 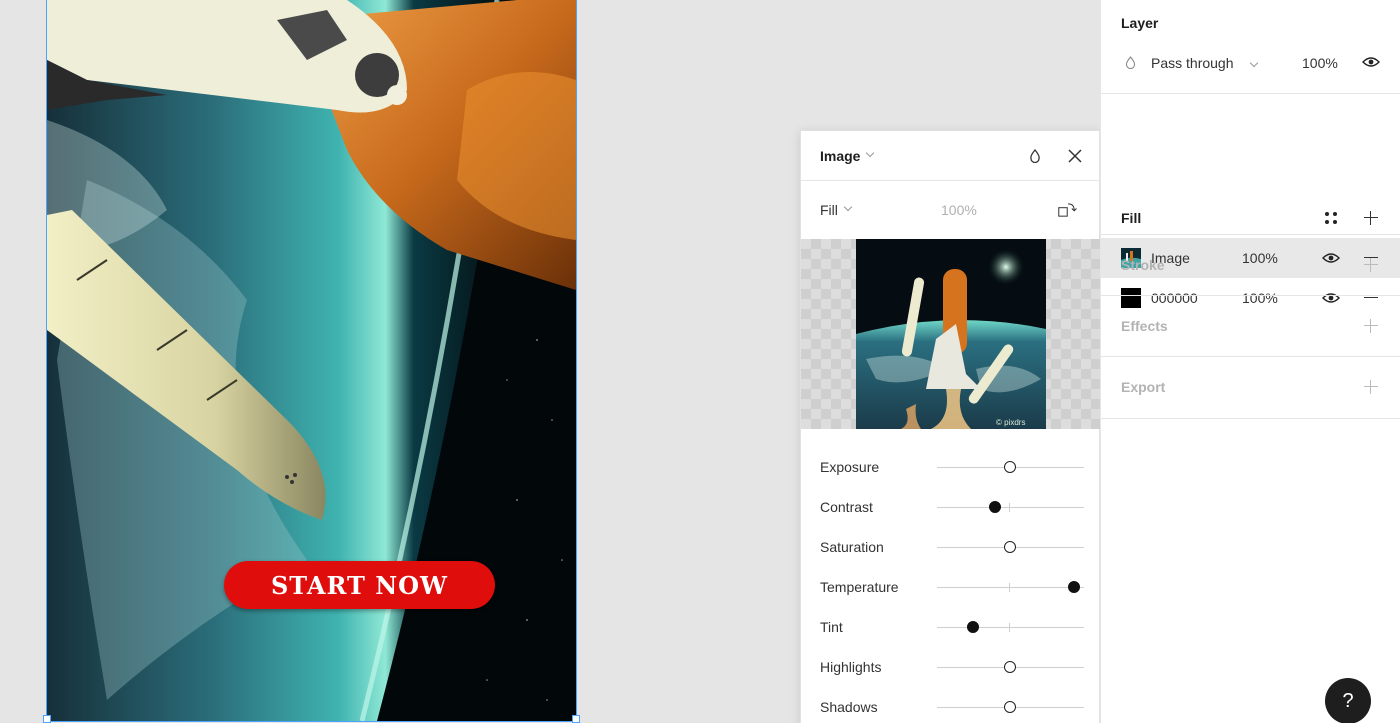 I want to click on effects-section: Effects, so click(x=1250, y=326).